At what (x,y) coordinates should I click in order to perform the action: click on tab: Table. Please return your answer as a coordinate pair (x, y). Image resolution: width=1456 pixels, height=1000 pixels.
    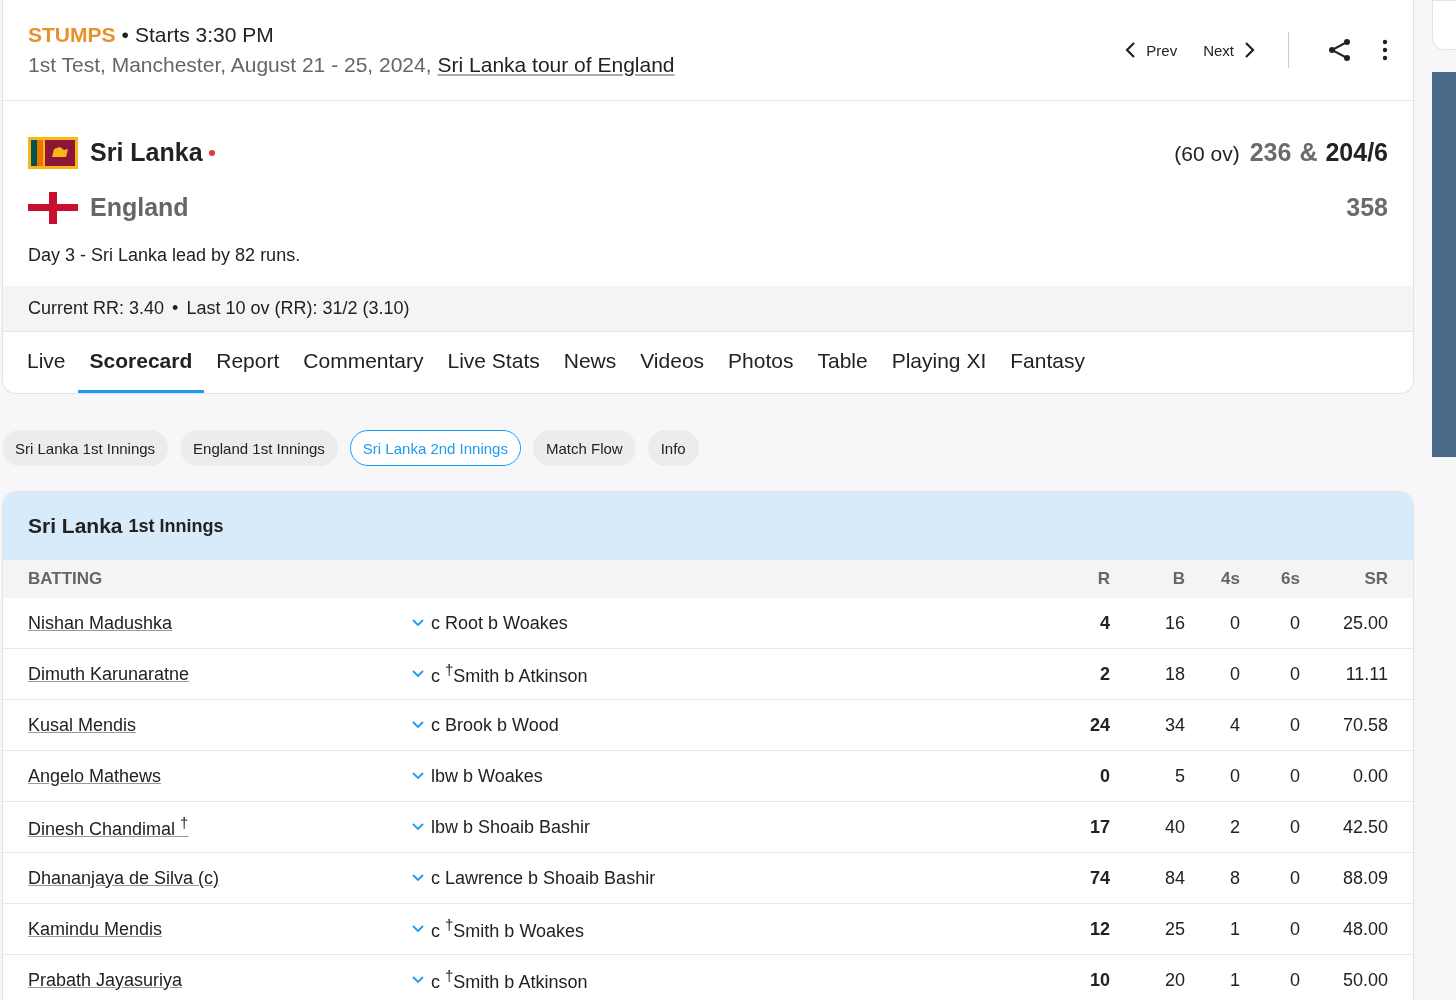
    Looking at the image, I should click on (842, 362).